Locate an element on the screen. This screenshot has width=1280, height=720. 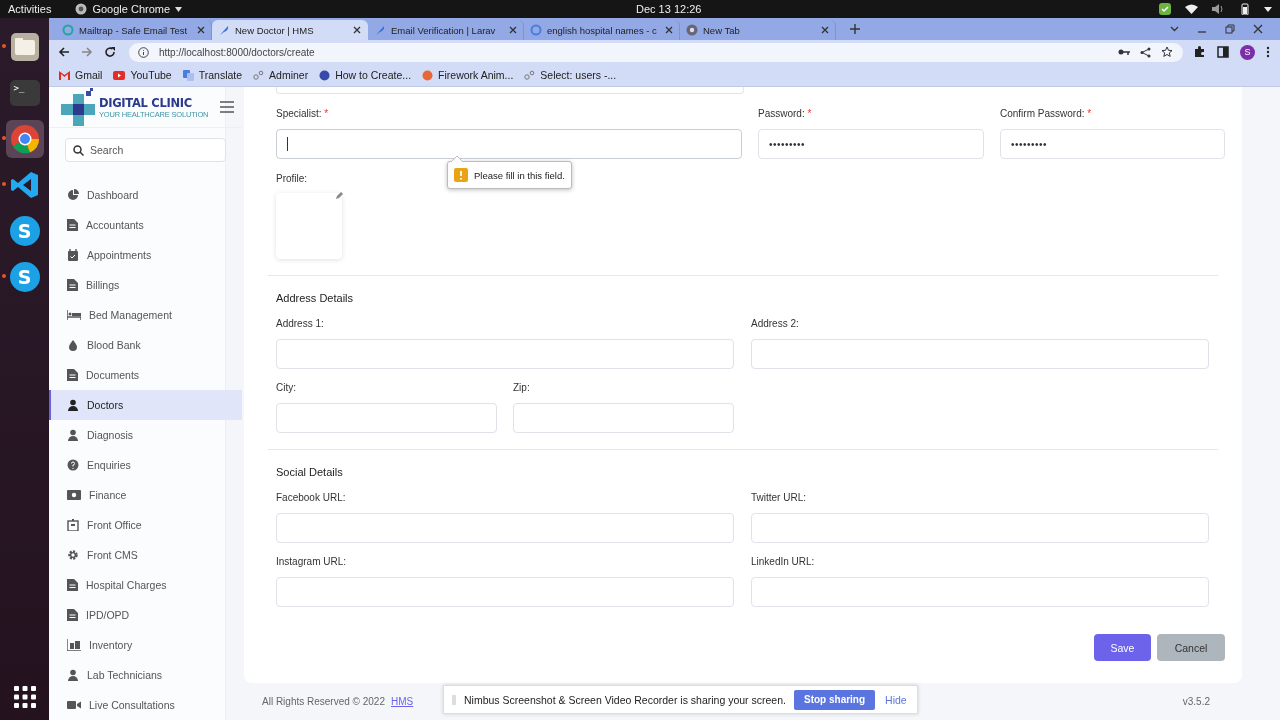
warning-icon is located at coordinates (461, 175).